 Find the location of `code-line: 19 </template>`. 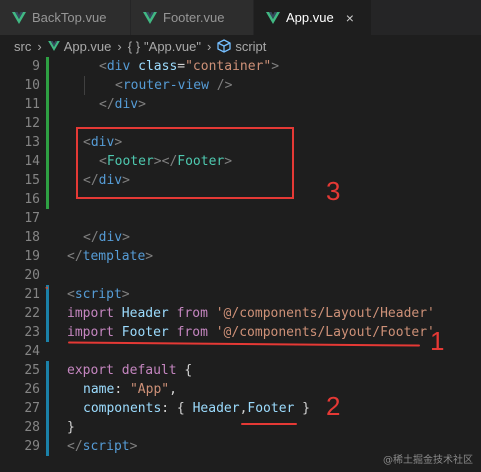

code-line: 19 </template> is located at coordinates (240, 256).